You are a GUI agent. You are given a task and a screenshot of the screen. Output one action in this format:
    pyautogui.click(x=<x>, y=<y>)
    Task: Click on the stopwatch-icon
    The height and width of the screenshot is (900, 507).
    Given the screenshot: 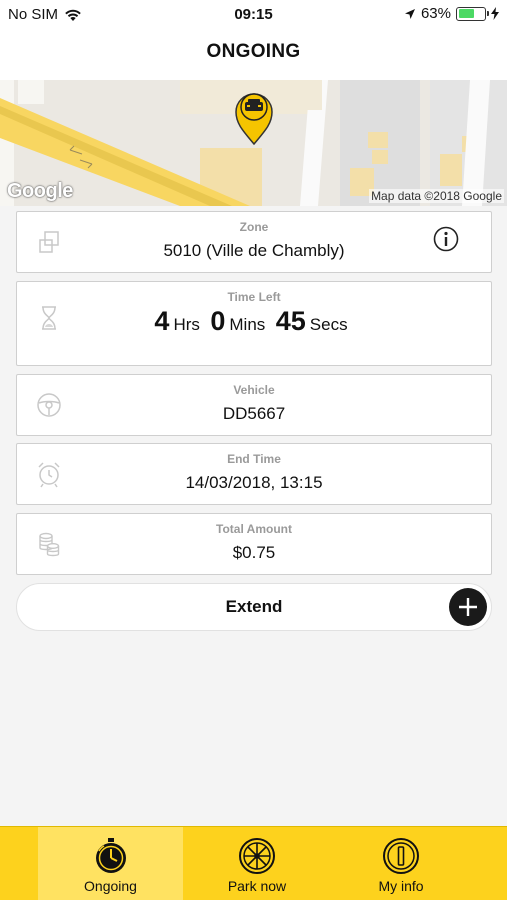 What is the action you would take?
    pyautogui.click(x=110, y=855)
    